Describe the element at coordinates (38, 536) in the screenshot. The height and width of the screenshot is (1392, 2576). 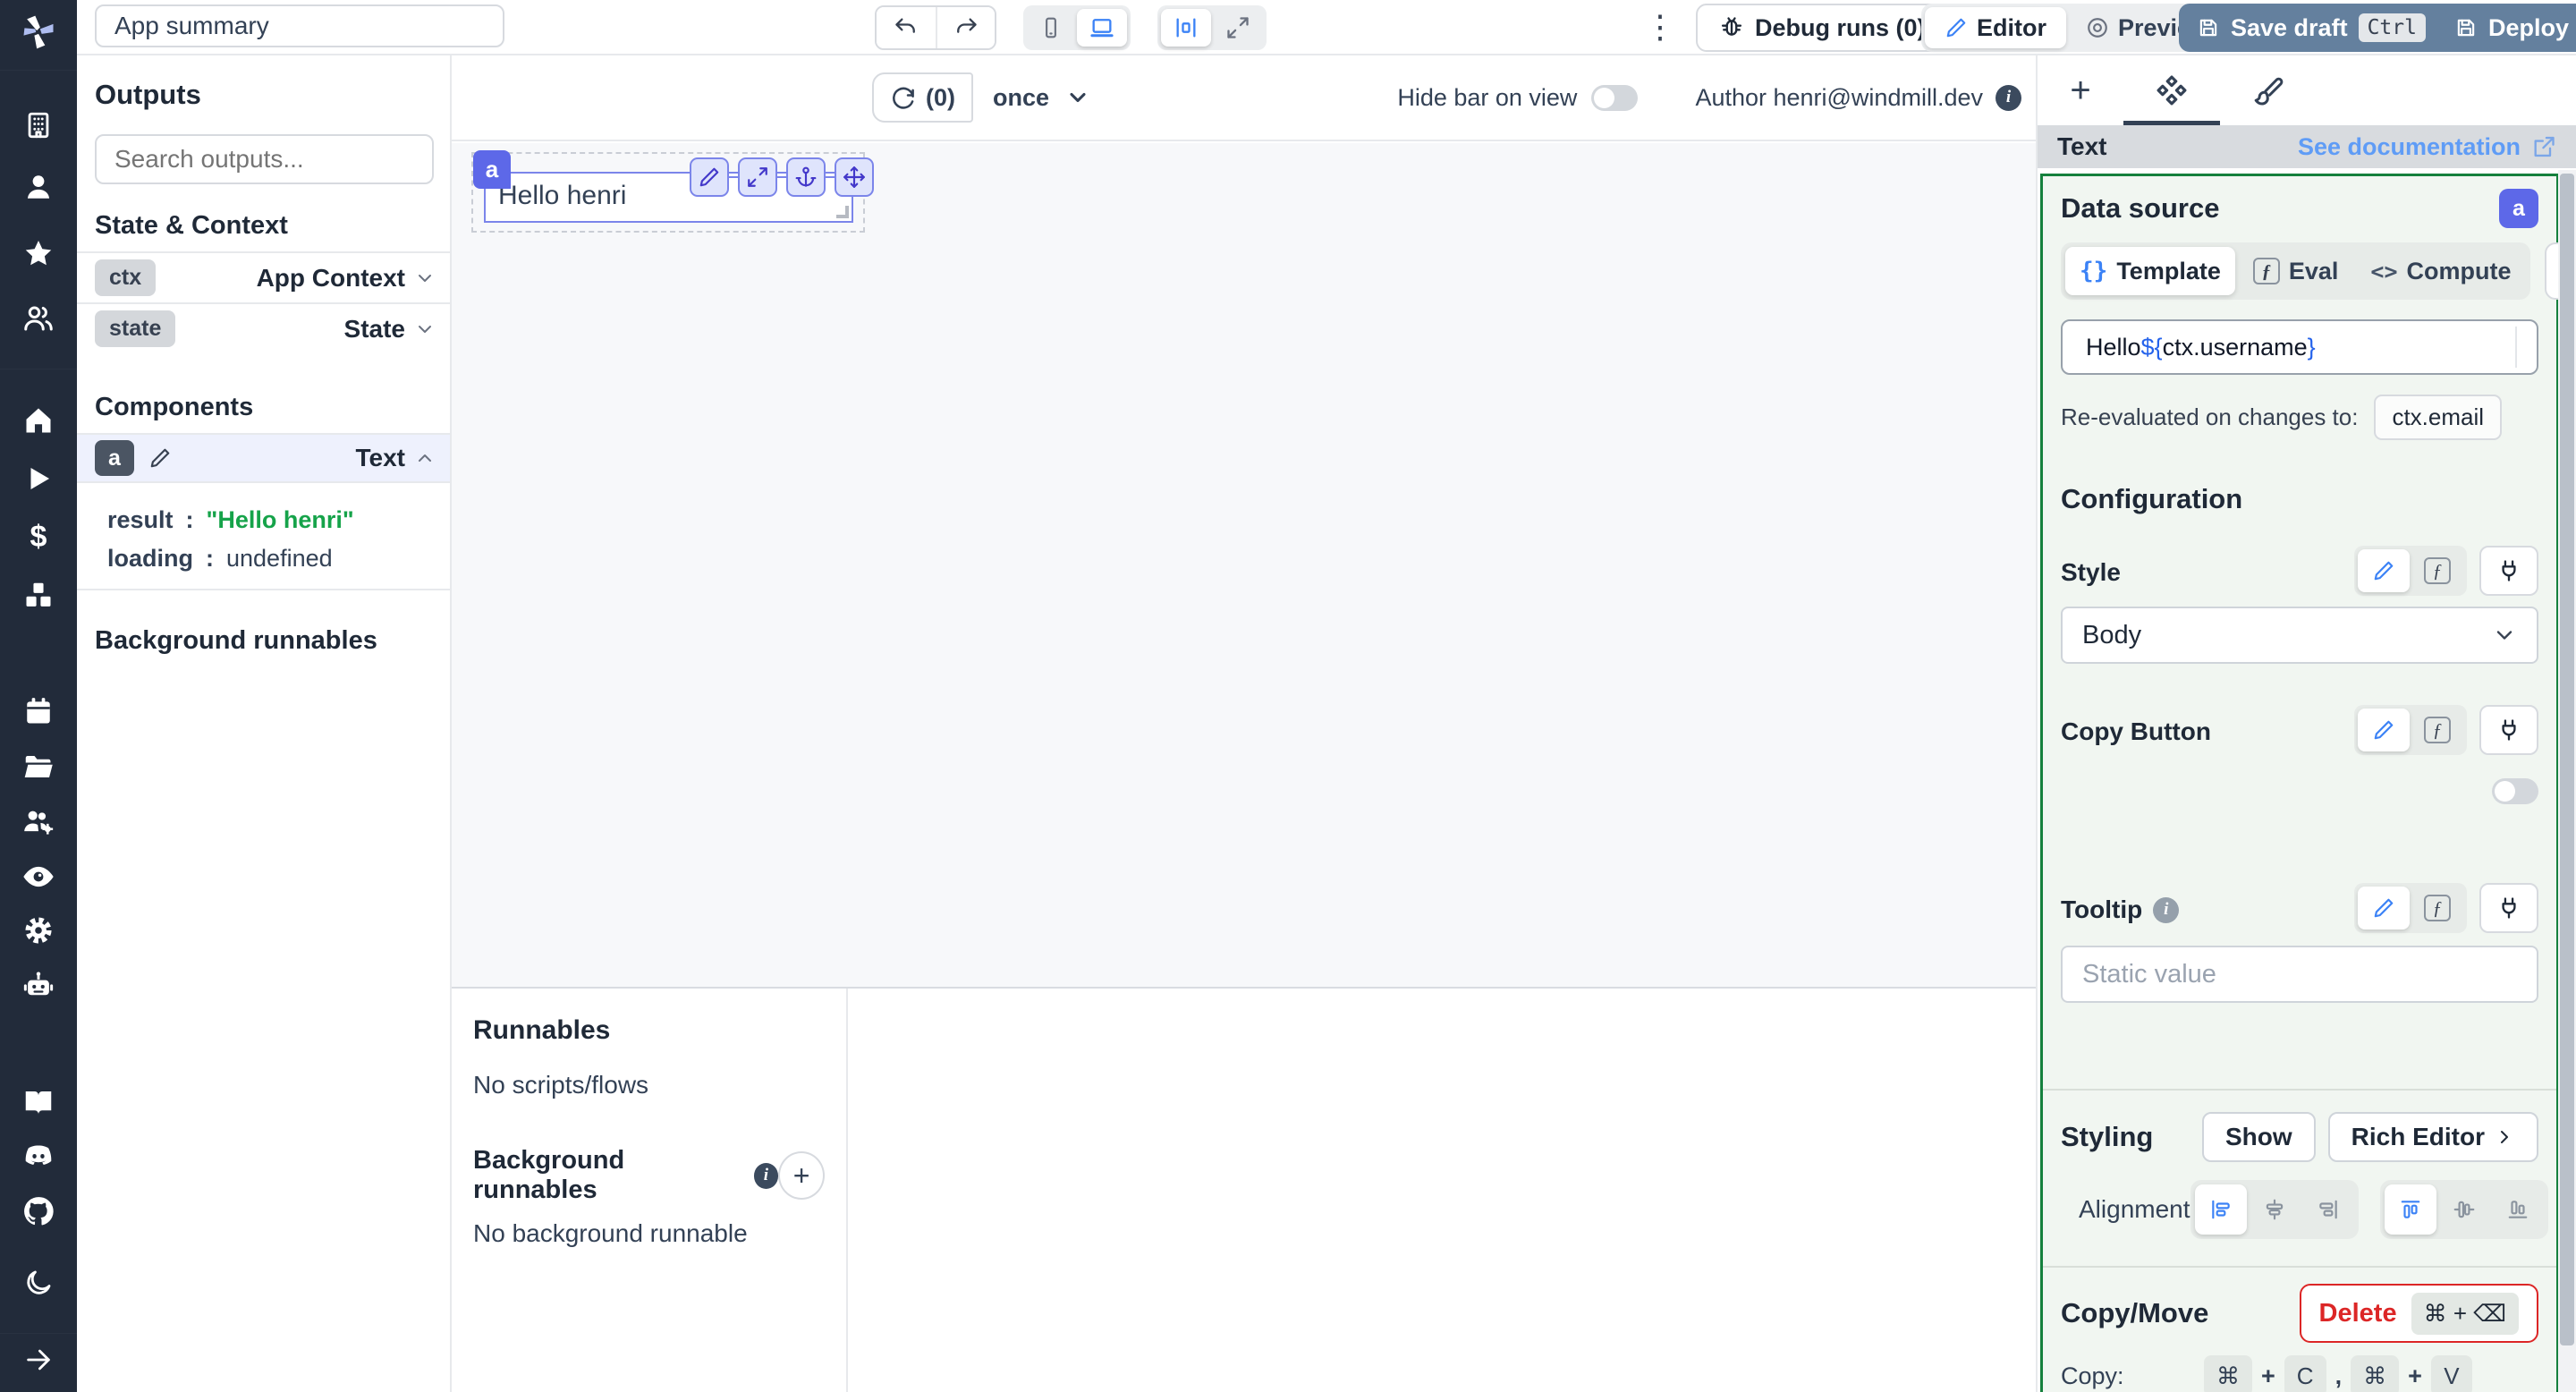
I see `sidebar-item-variables: $` at that location.